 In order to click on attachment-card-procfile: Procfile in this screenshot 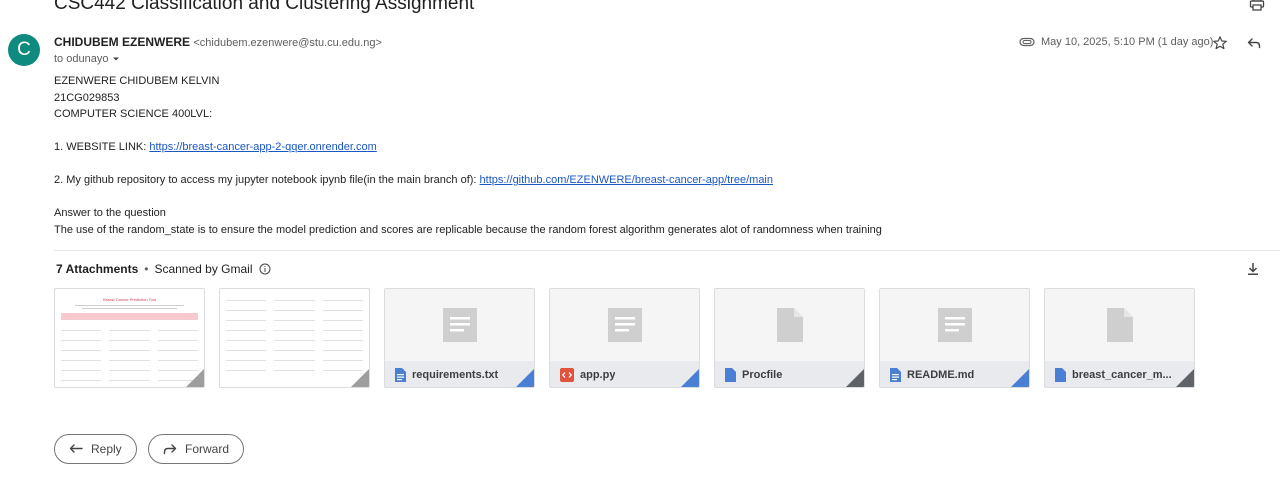, I will do `click(789, 338)`.